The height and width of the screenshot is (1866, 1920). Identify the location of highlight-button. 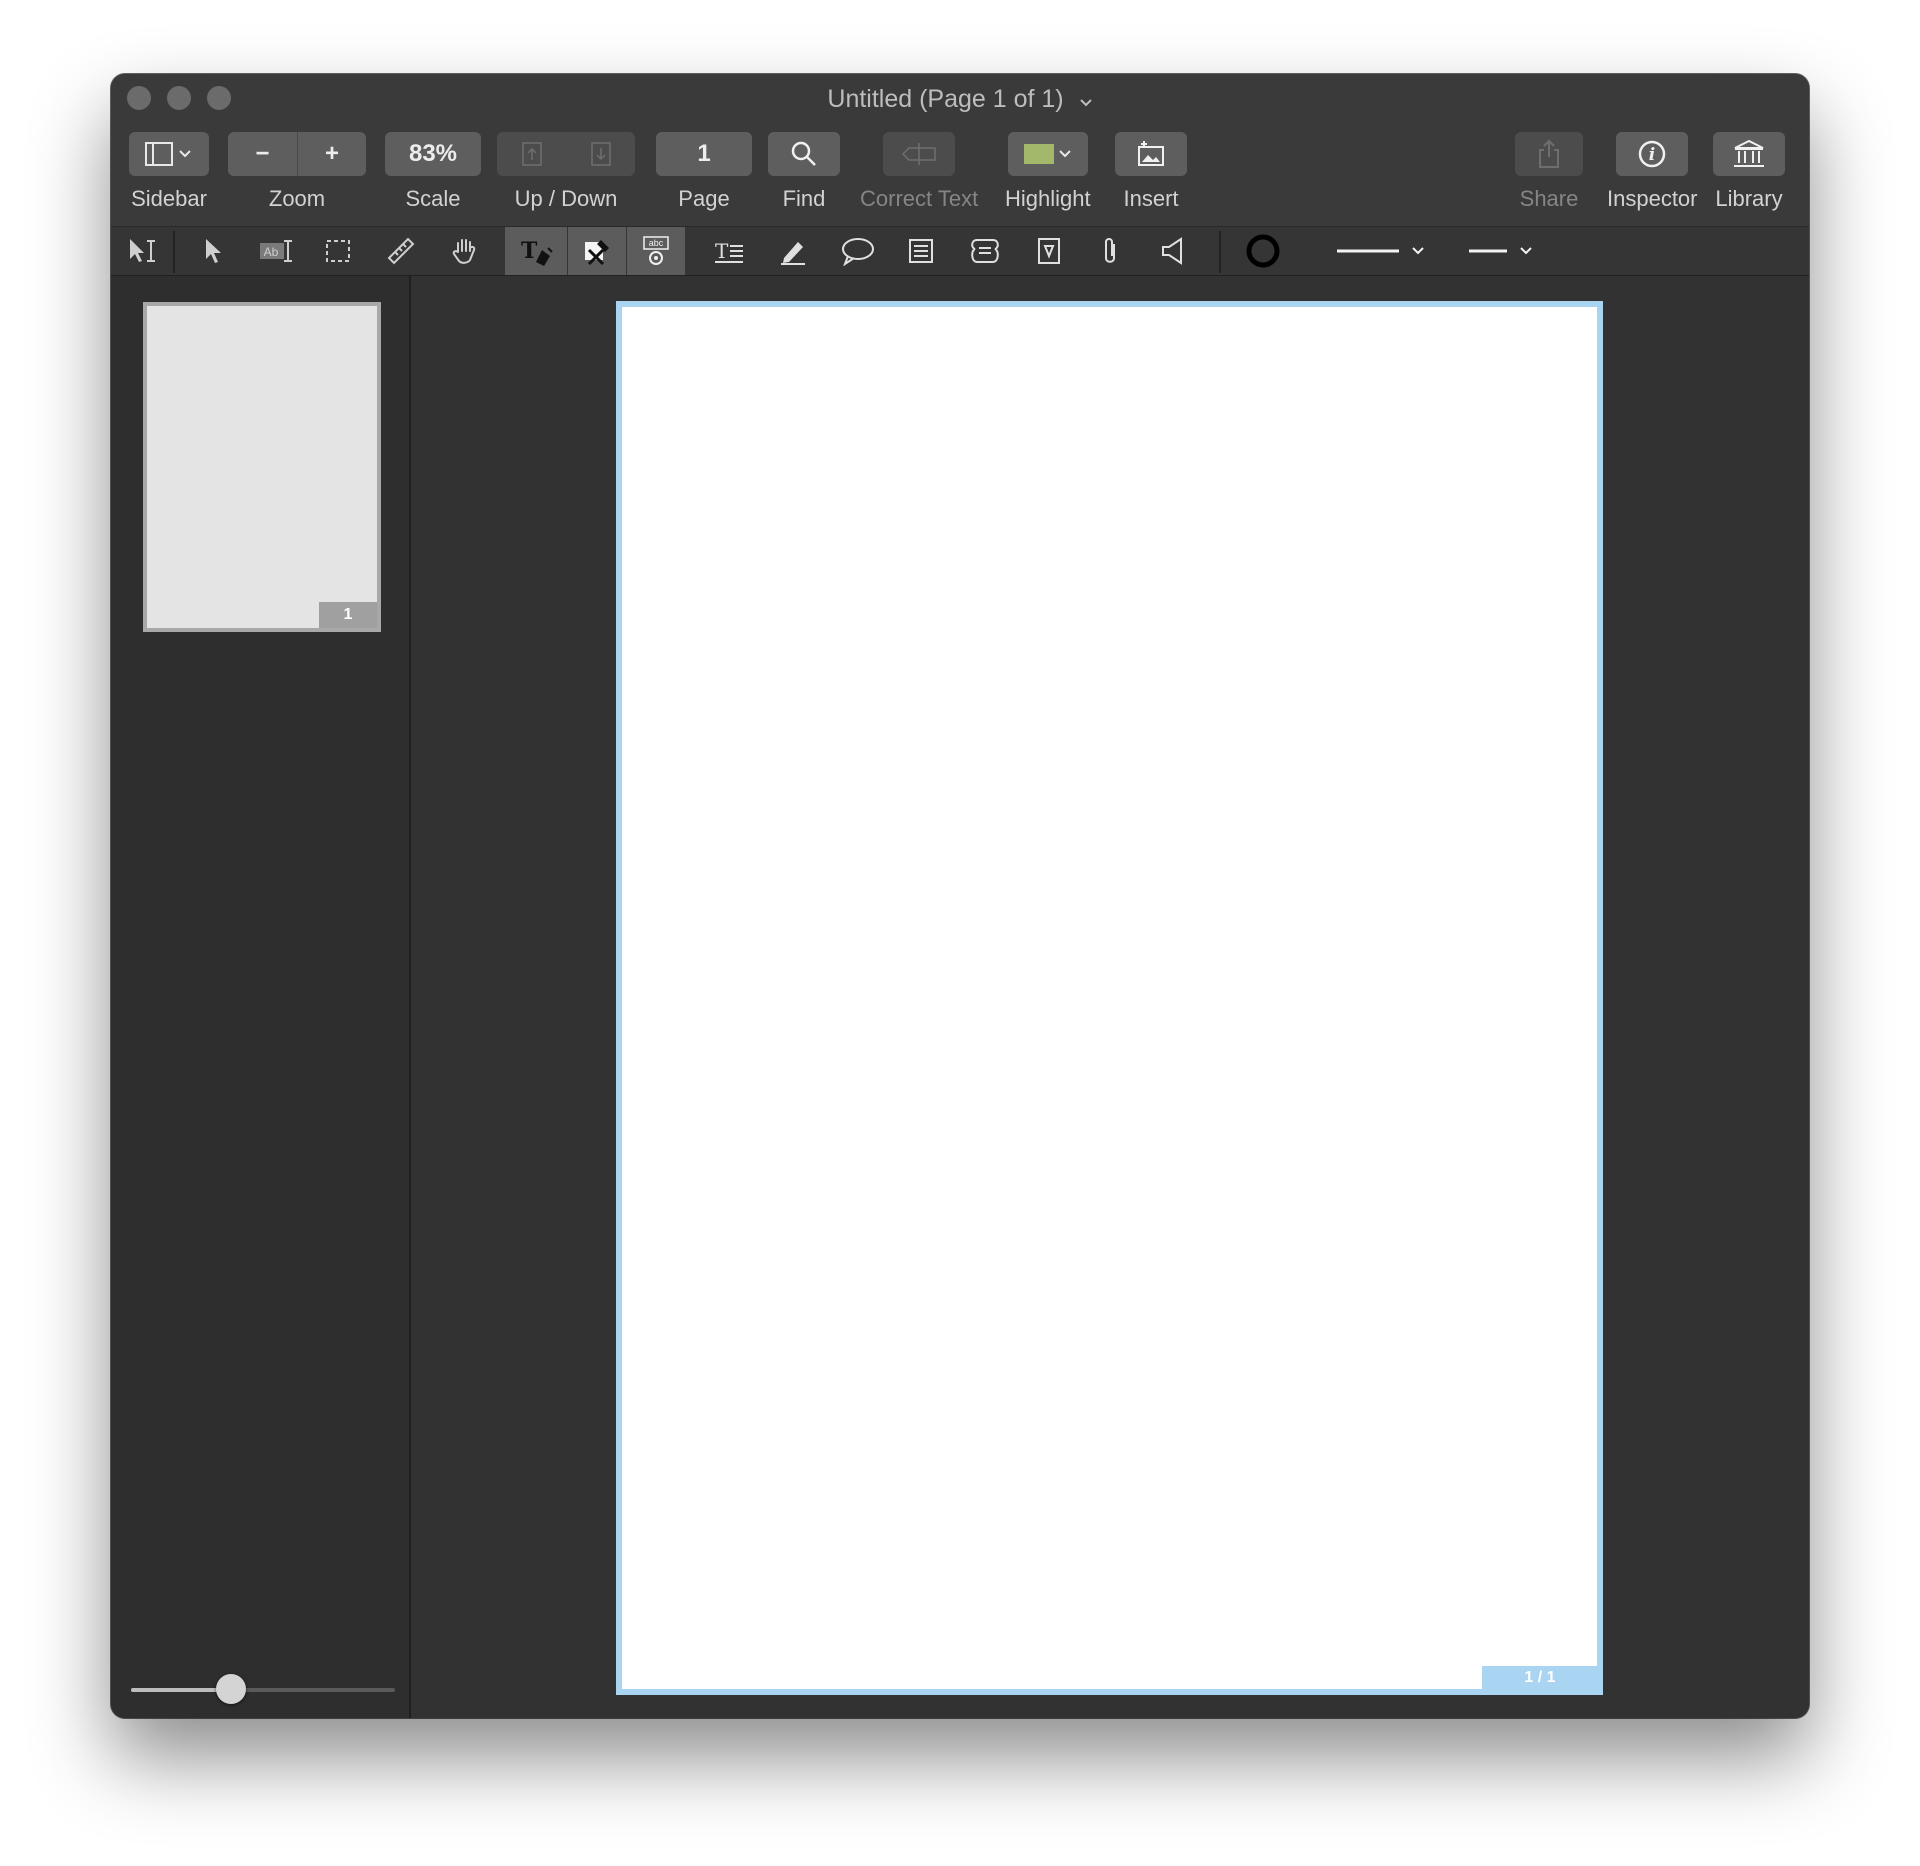
(1047, 154).